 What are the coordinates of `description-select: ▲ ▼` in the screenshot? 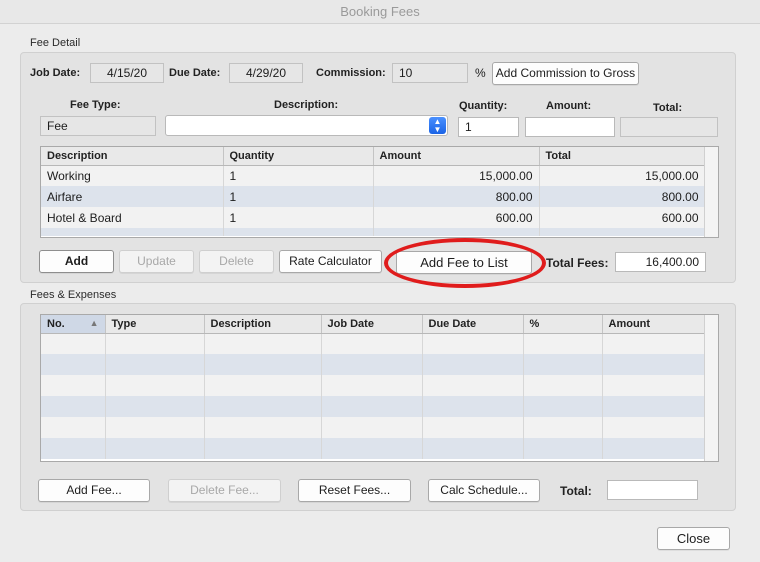 It's located at (306, 125).